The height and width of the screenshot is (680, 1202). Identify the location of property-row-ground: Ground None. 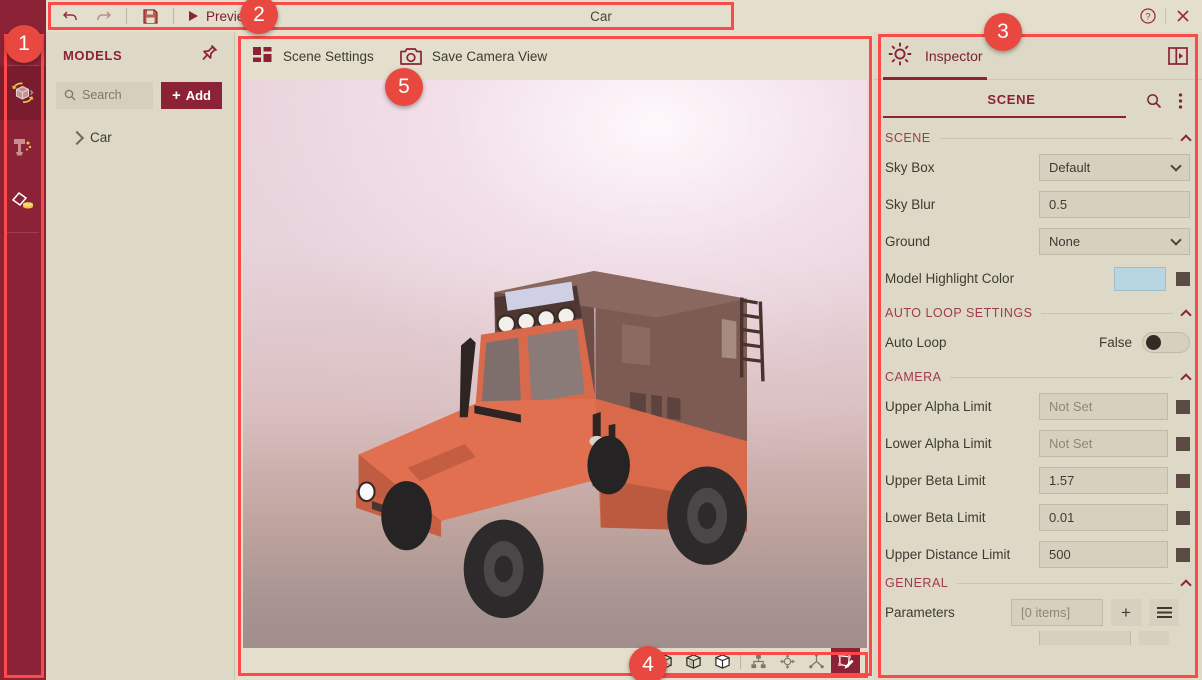
(1037, 241).